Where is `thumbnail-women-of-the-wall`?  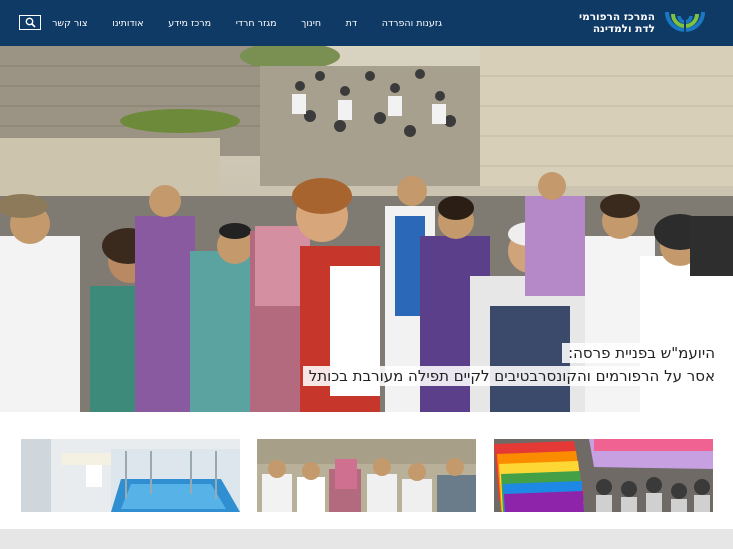 thumbnail-women-of-the-wall is located at coordinates (366, 475).